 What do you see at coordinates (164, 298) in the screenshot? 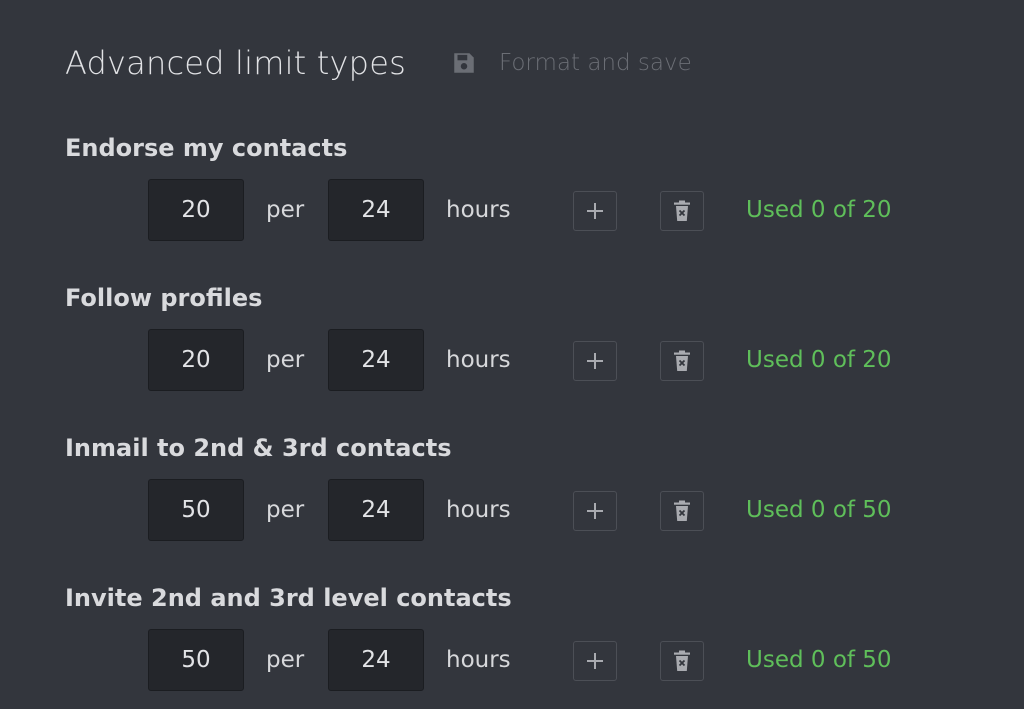
I see `limit-title: Follow profiles` at bounding box center [164, 298].